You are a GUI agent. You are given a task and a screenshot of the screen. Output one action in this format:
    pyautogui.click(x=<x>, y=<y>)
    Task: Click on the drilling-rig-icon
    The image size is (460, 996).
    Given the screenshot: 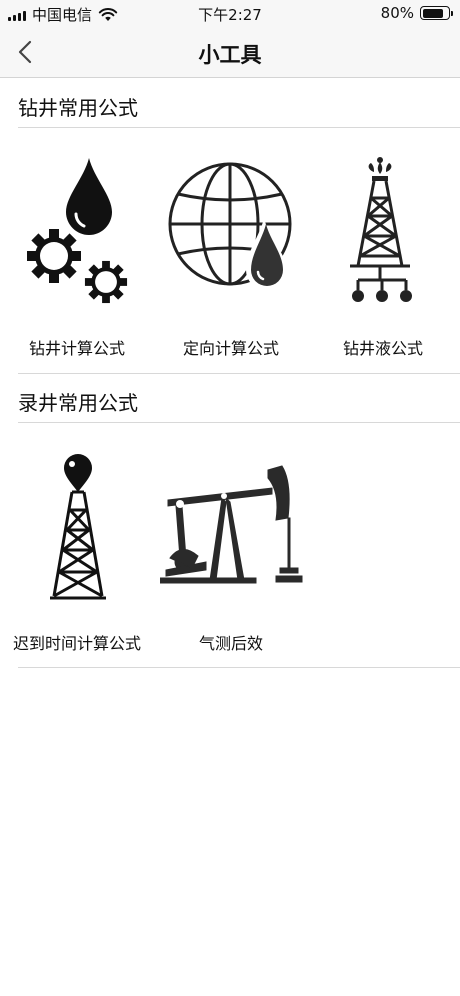 What is the action you would take?
    pyautogui.click(x=381, y=229)
    